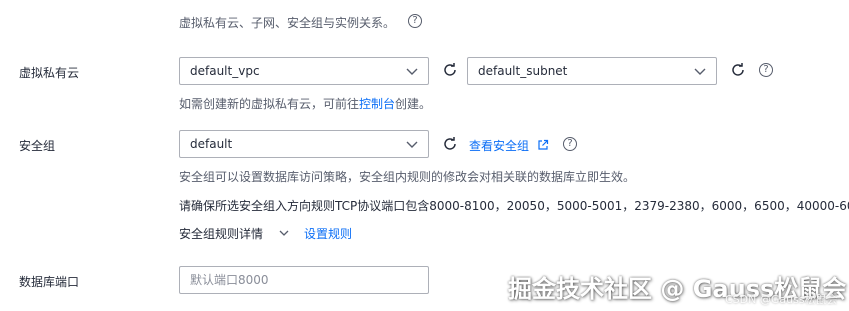 This screenshot has height=311, width=849. I want to click on rule-details-label: 安全组规则详情, so click(221, 234).